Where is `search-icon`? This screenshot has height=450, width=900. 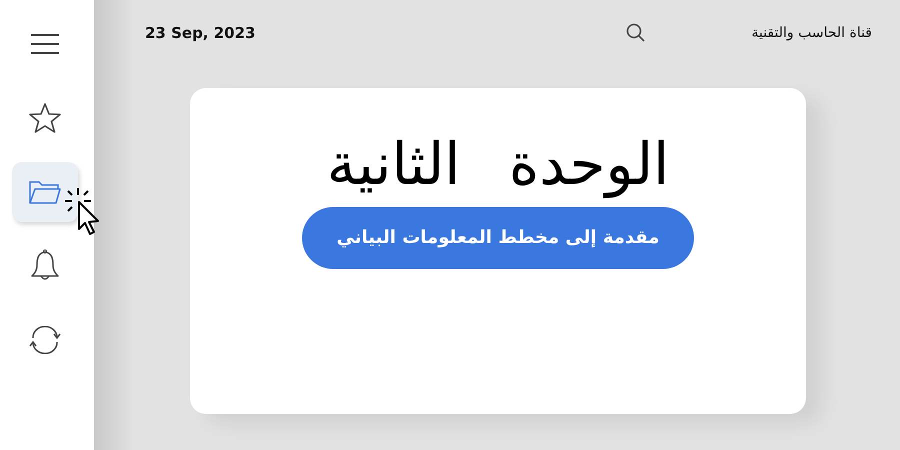
search-icon is located at coordinates (636, 33).